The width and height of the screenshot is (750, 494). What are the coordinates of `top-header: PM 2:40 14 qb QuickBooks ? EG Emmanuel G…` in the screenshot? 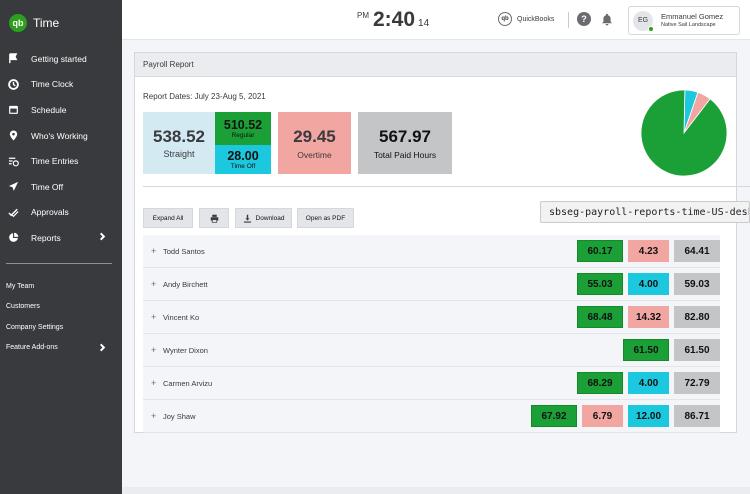 It's located at (436, 20).